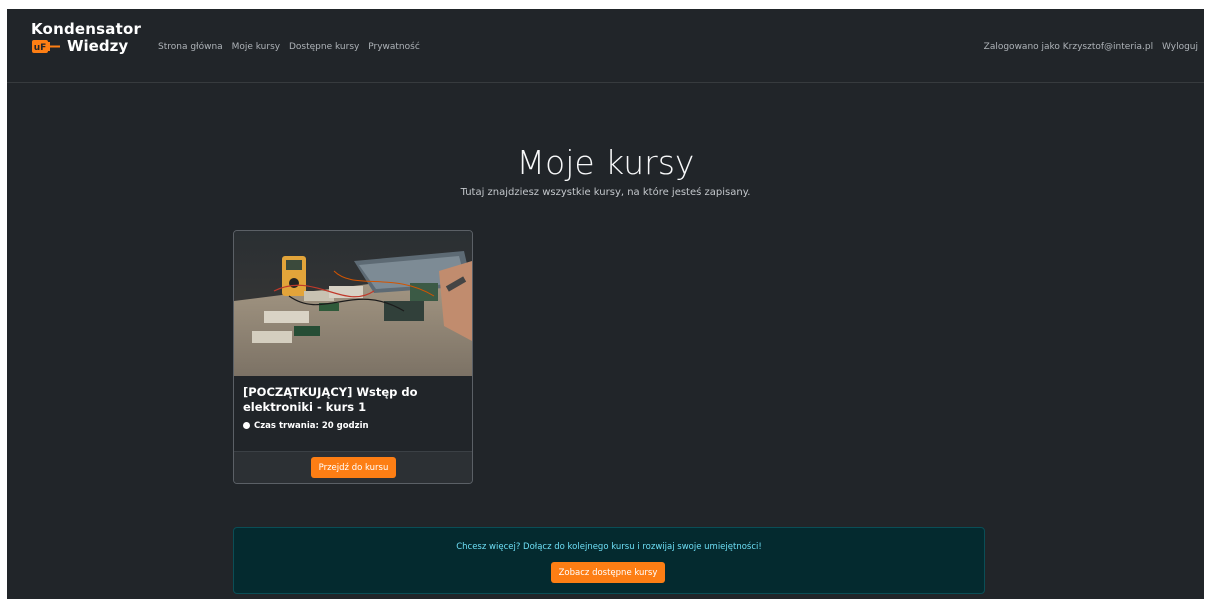 The image size is (1209, 599). What do you see at coordinates (256, 47) in the screenshot?
I see `nav-link-my-courses: Moje kursy` at bounding box center [256, 47].